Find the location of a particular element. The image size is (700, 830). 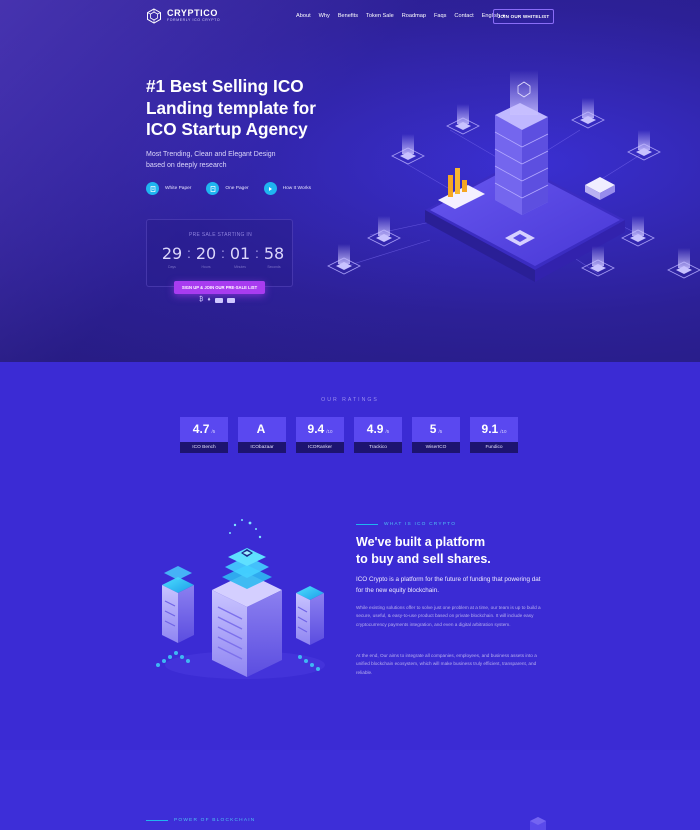

rating-score-box: 9.4 /10 is located at coordinates (320, 429).